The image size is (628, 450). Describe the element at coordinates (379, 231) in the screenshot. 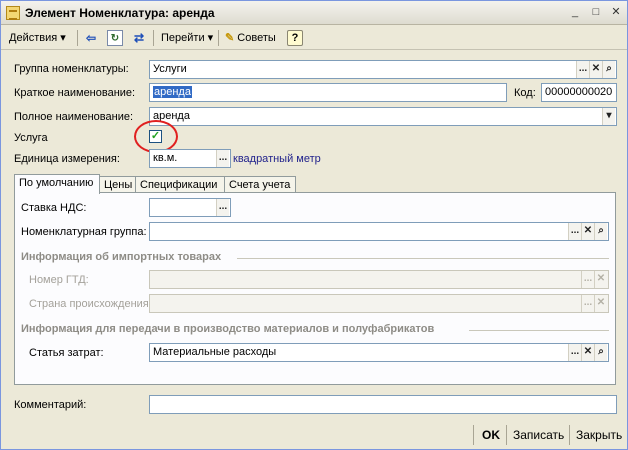

I see `nom-group-field: ... ✕ ⌕` at that location.